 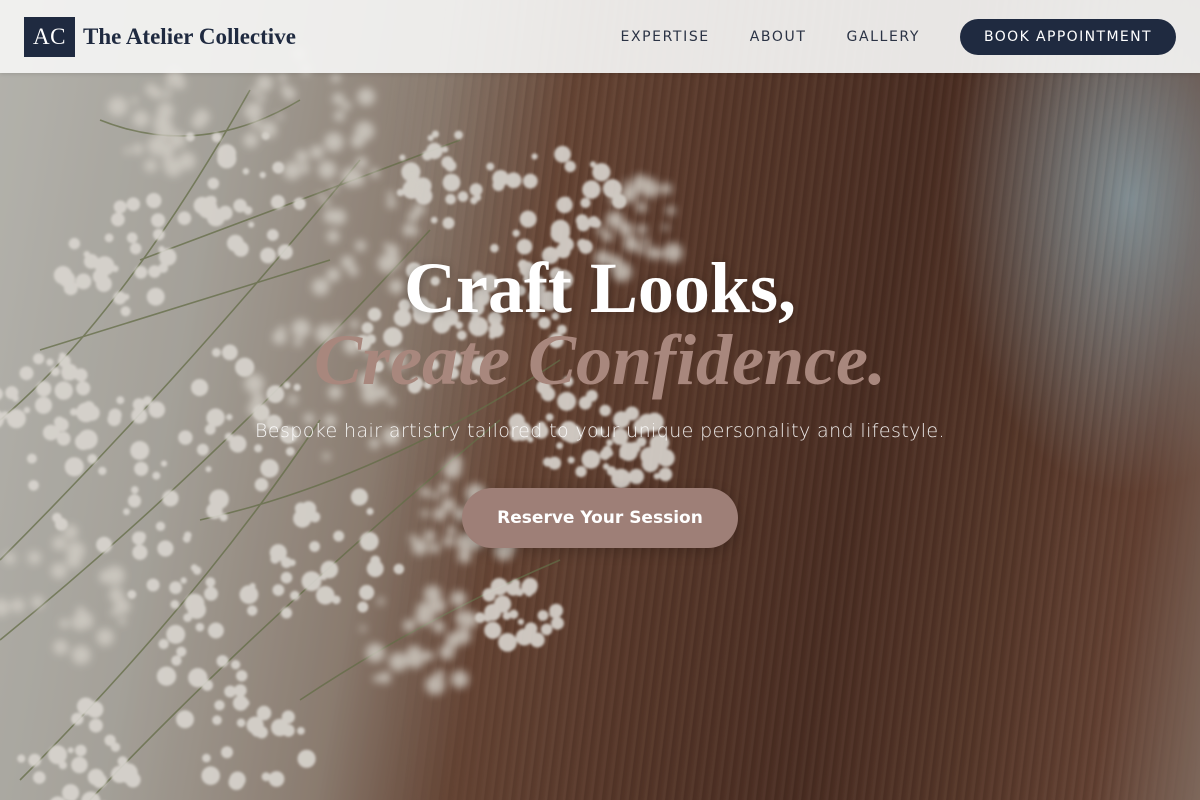 I want to click on hero-headline-line1: Craft Looks,, so click(x=600, y=288).